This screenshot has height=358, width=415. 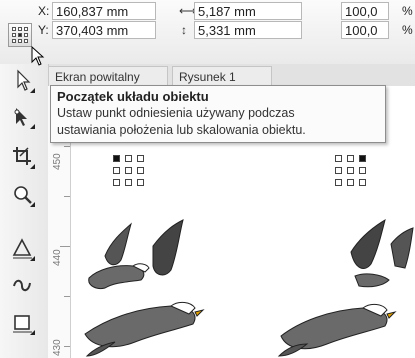 What do you see at coordinates (104, 11) in the screenshot?
I see `x-position-field: 160,837 mm` at bounding box center [104, 11].